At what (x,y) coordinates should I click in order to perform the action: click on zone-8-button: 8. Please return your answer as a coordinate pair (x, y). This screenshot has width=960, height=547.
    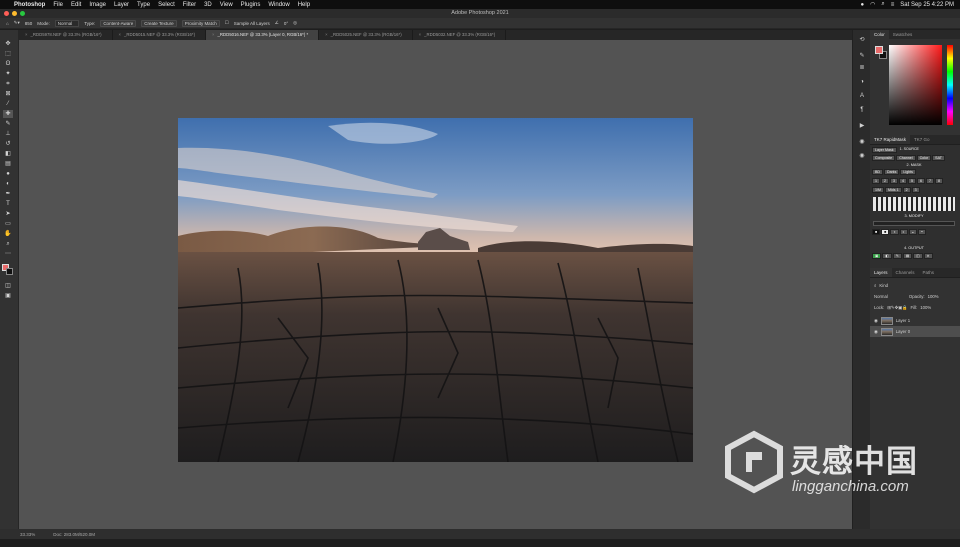
    Looking at the image, I should click on (939, 181).